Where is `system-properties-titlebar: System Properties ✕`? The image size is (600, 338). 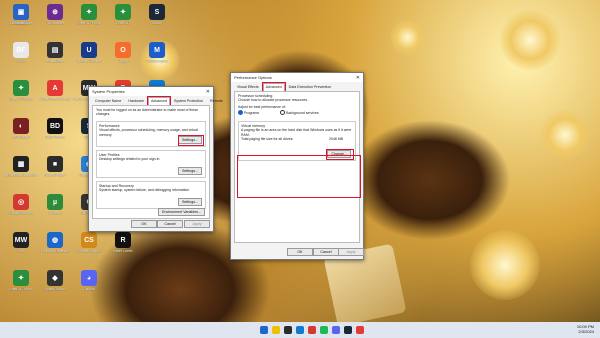
system-properties-titlebar: System Properties ✕ is located at coordinates (151, 91).